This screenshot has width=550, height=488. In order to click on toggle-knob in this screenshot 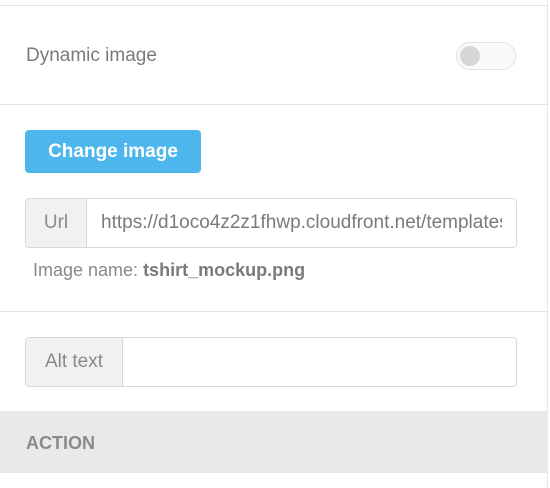, I will do `click(470, 56)`.